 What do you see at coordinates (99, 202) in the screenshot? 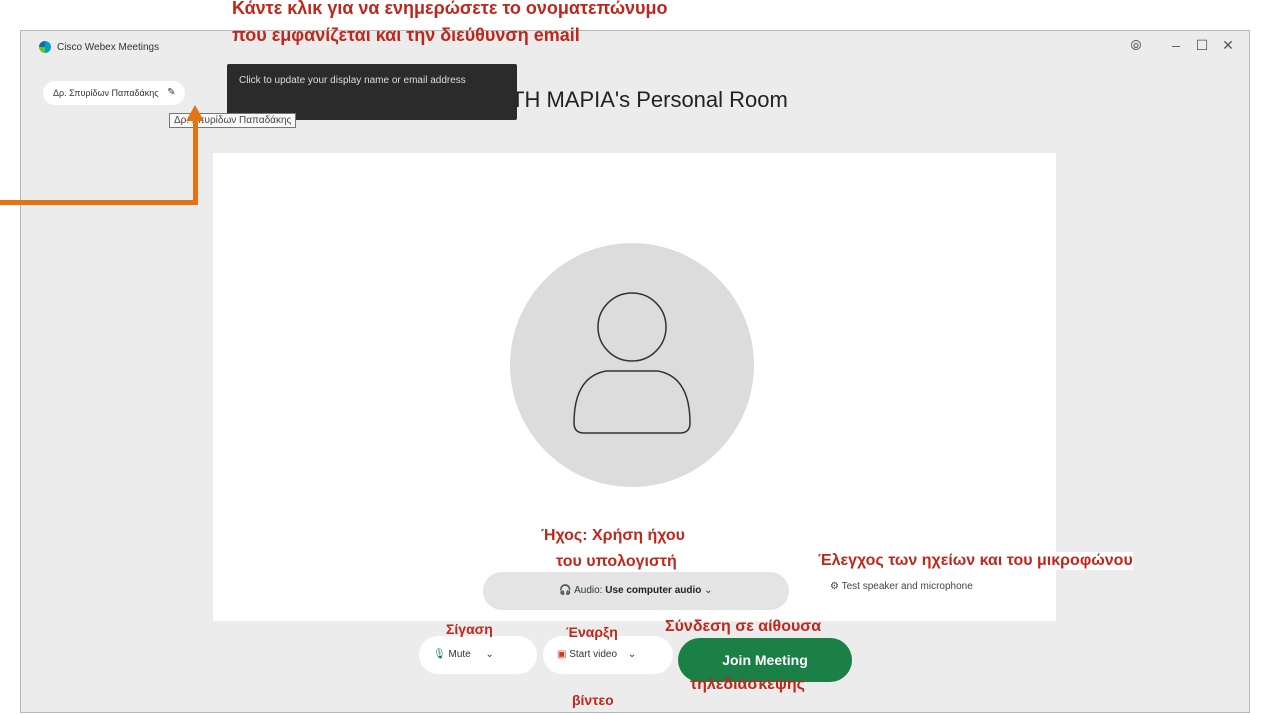
I see `orange-arrow-horizontal` at bounding box center [99, 202].